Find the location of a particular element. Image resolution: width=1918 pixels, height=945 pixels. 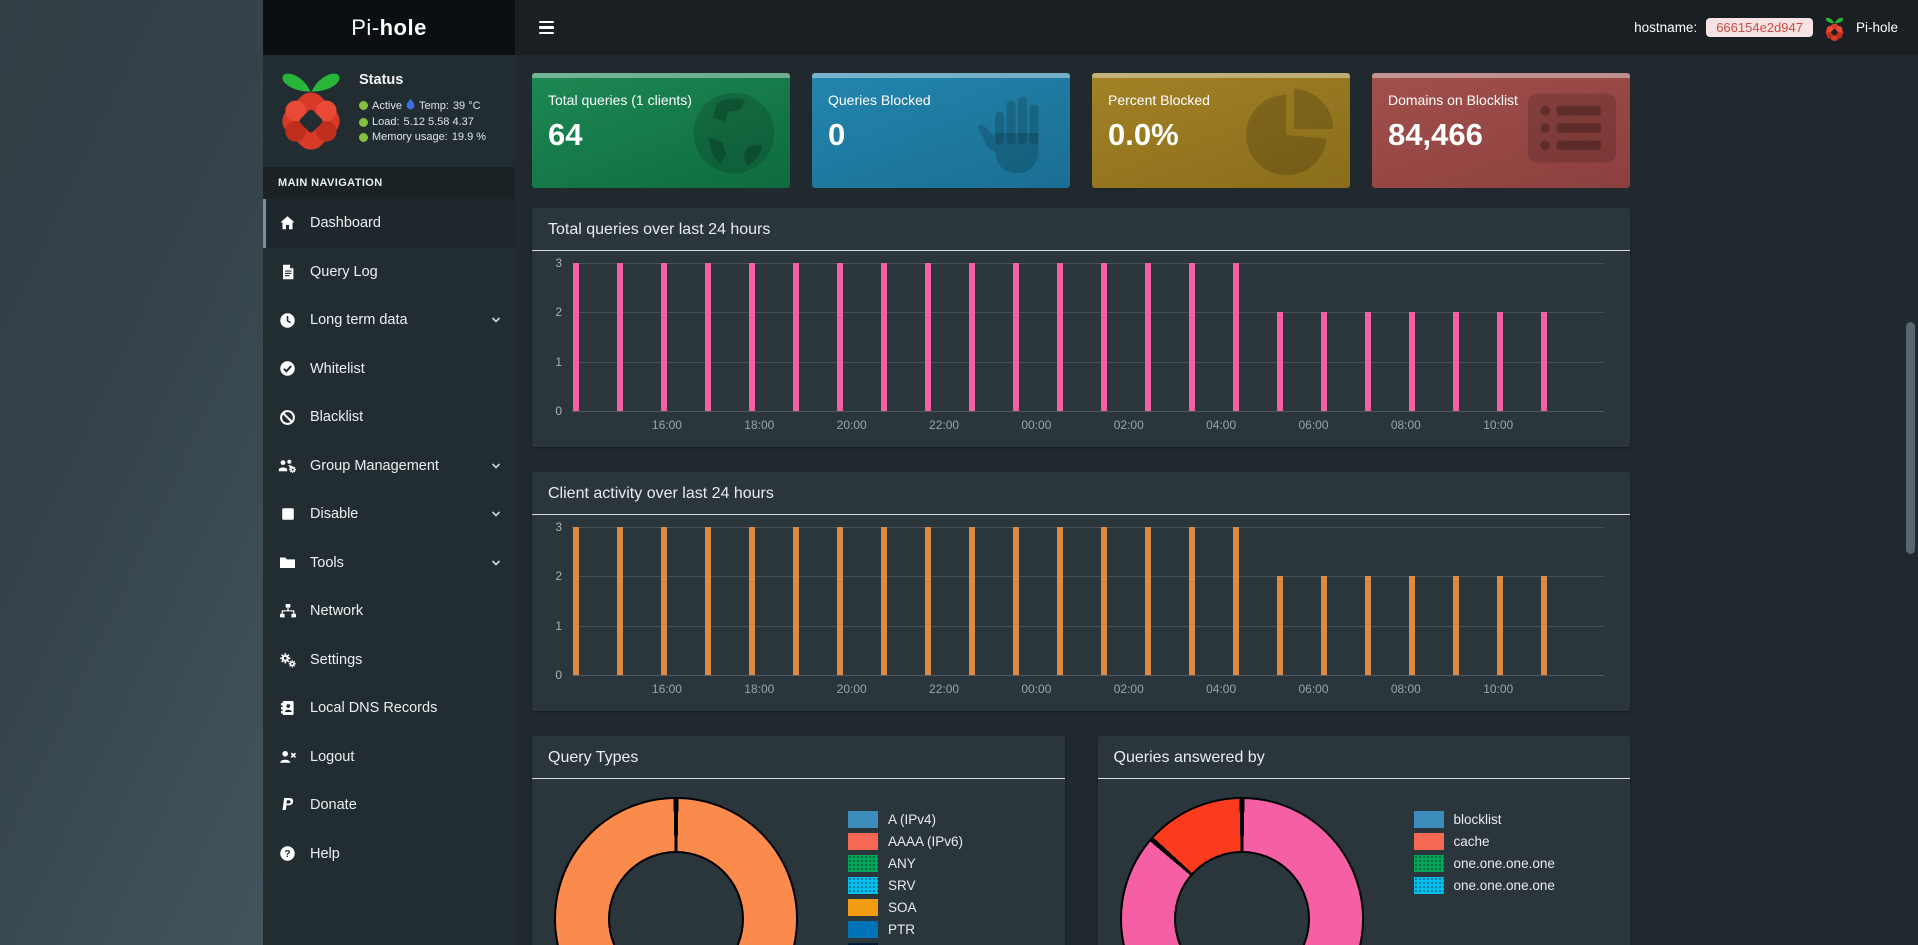

panel-title: Queries answered by is located at coordinates (1363, 757).